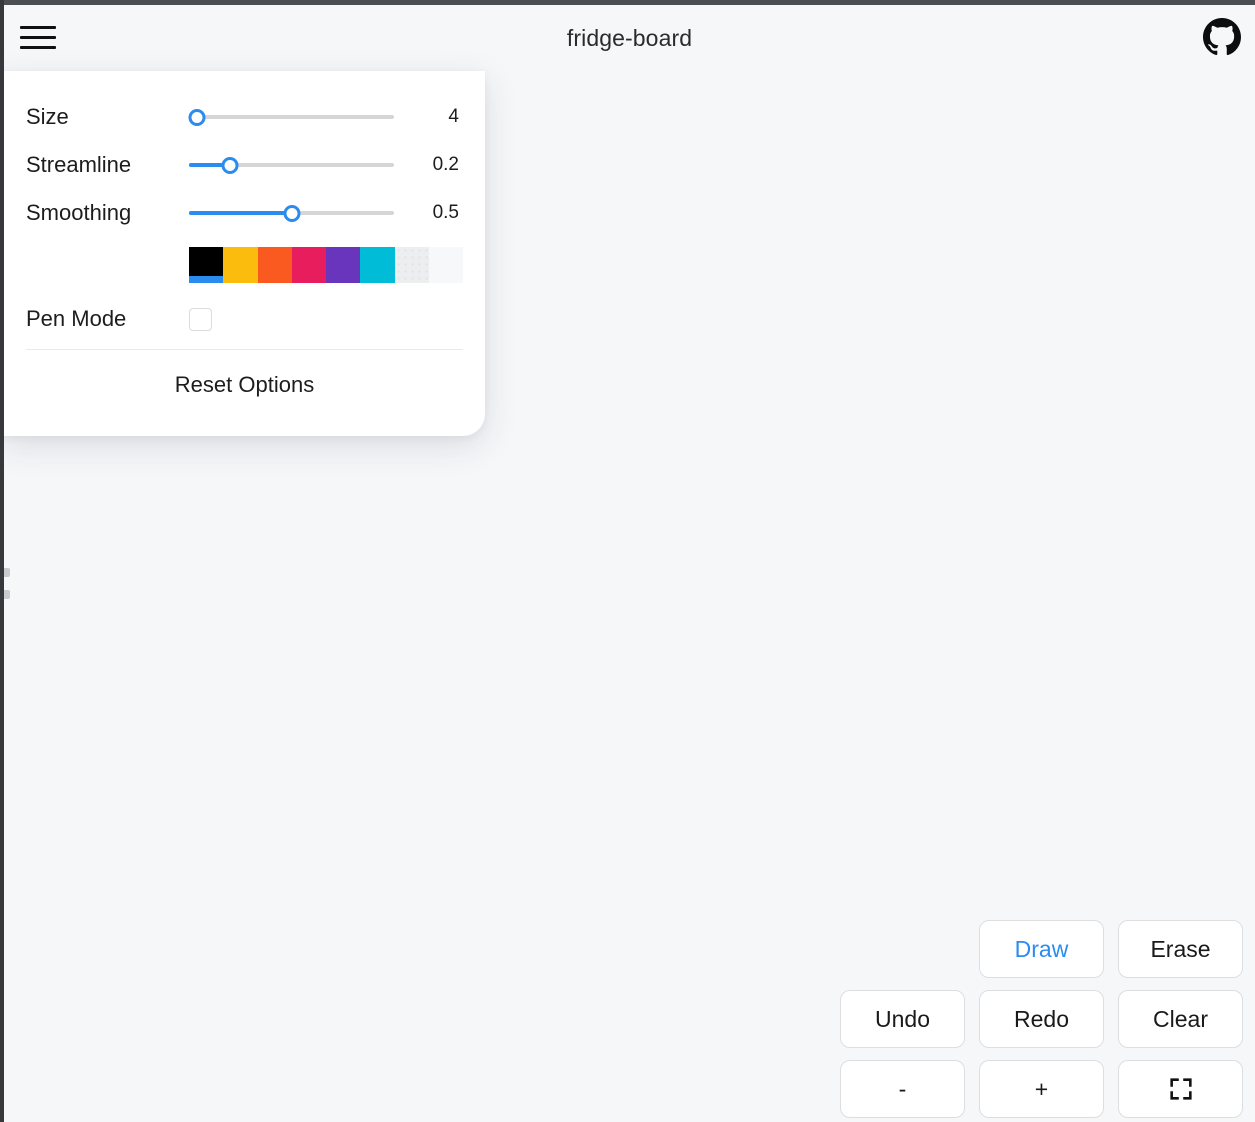  What do you see at coordinates (7, 588) in the screenshot?
I see `drawer-handle` at bounding box center [7, 588].